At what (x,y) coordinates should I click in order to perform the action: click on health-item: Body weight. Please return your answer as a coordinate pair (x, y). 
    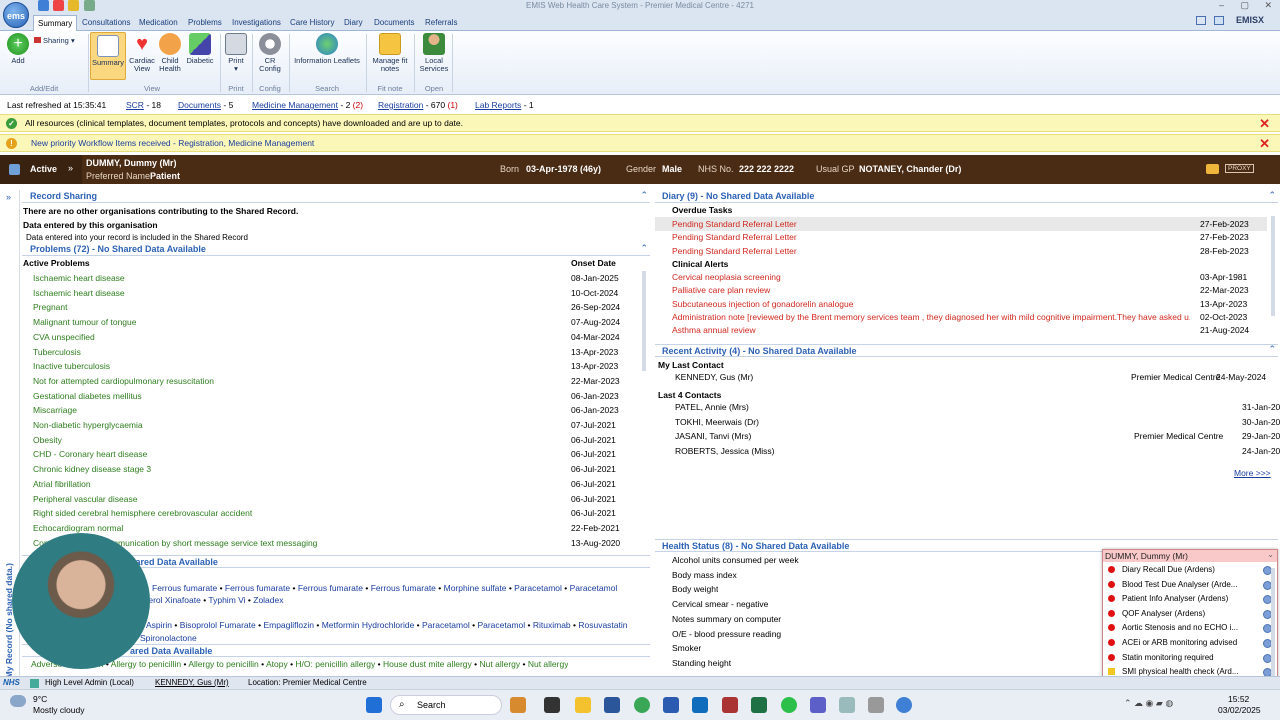
    Looking at the image, I should click on (695, 589).